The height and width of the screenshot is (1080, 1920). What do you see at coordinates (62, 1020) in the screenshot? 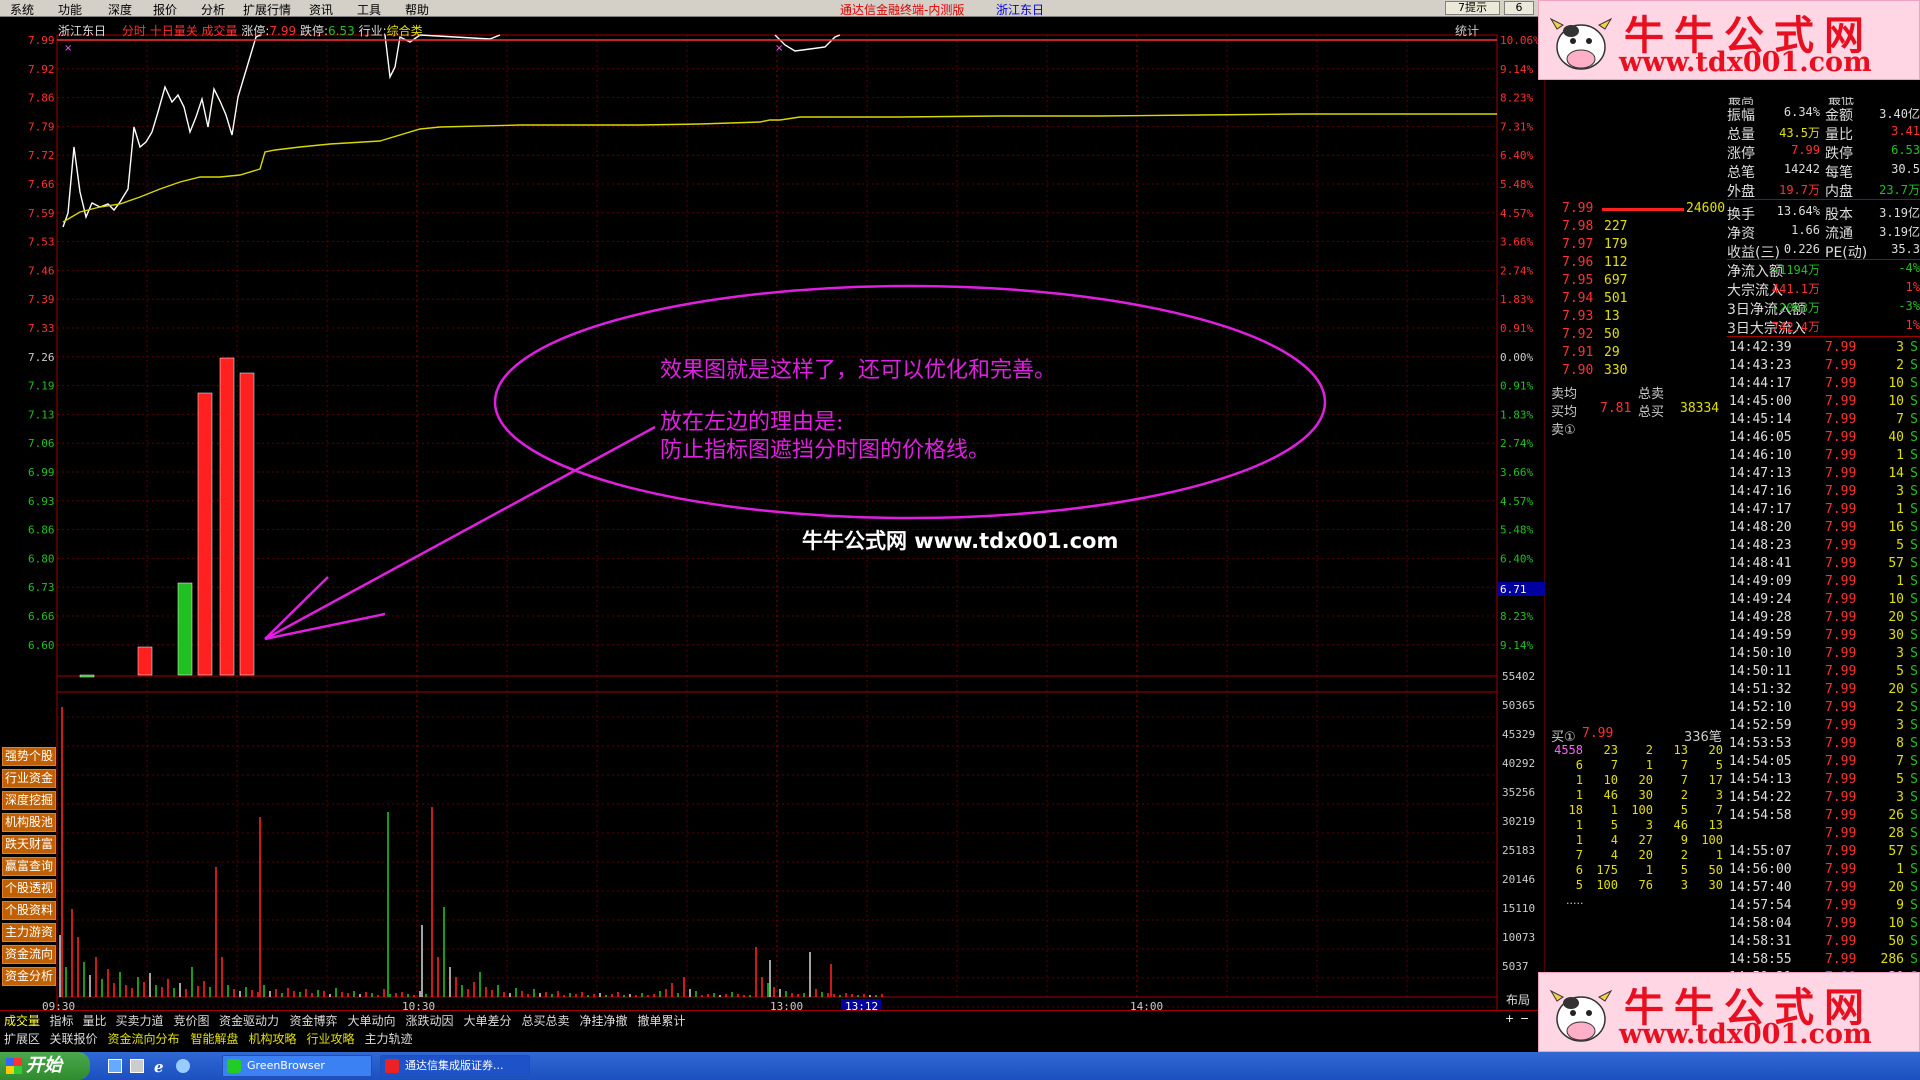
I see `bottom-tab: 指标` at bounding box center [62, 1020].